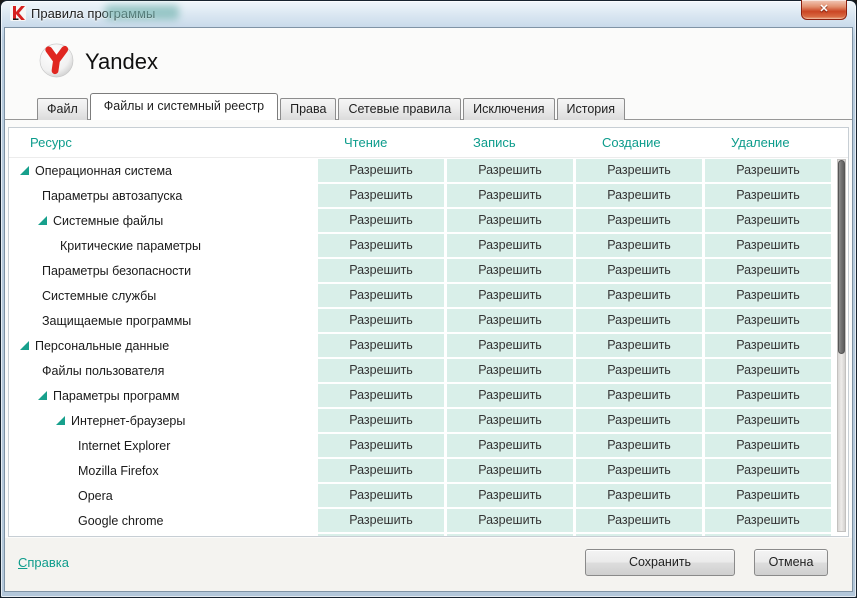 The image size is (857, 598). Describe the element at coordinates (163, 295) in the screenshot. I see `resource-cell: Системные службы` at that location.